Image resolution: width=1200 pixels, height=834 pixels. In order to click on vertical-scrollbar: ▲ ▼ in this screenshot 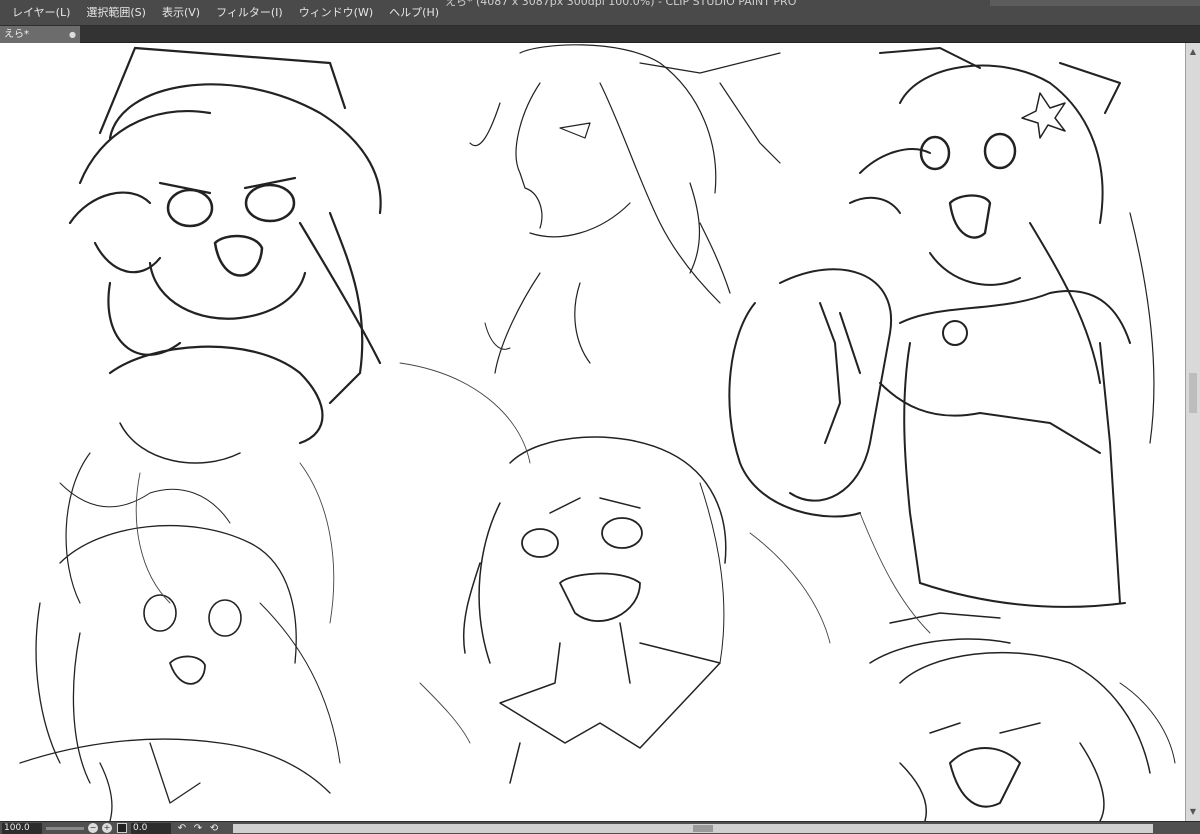, I will do `click(1192, 432)`.